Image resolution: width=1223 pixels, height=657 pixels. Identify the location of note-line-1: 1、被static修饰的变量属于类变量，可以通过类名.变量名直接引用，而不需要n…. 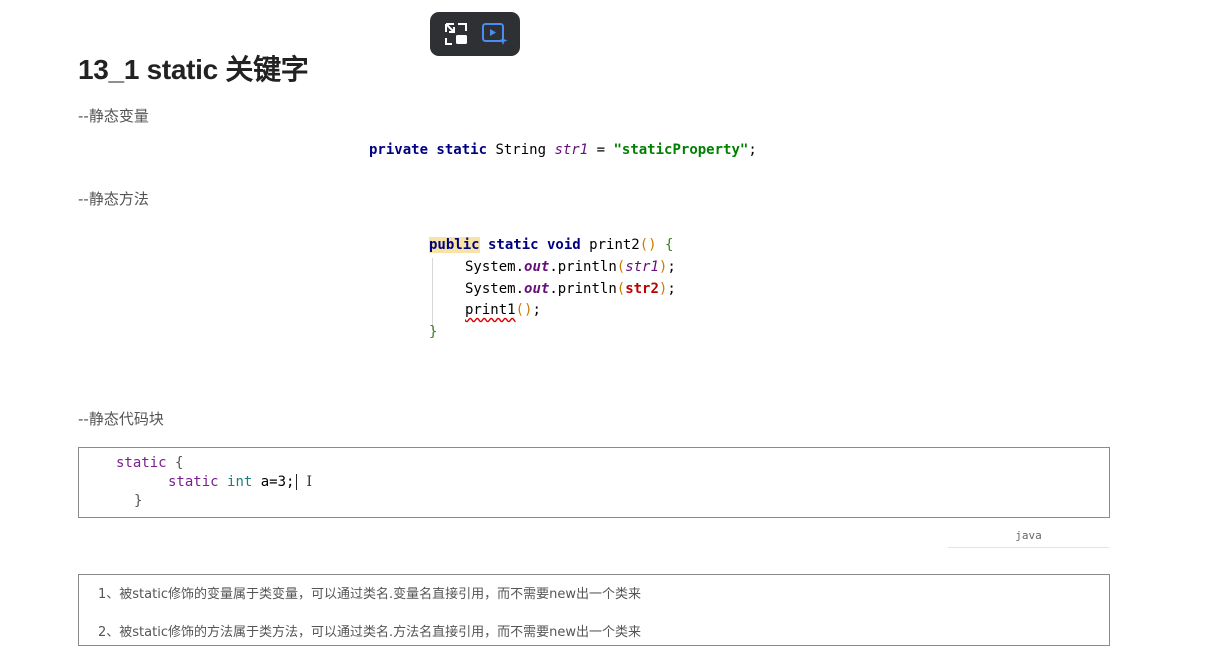
(369, 594).